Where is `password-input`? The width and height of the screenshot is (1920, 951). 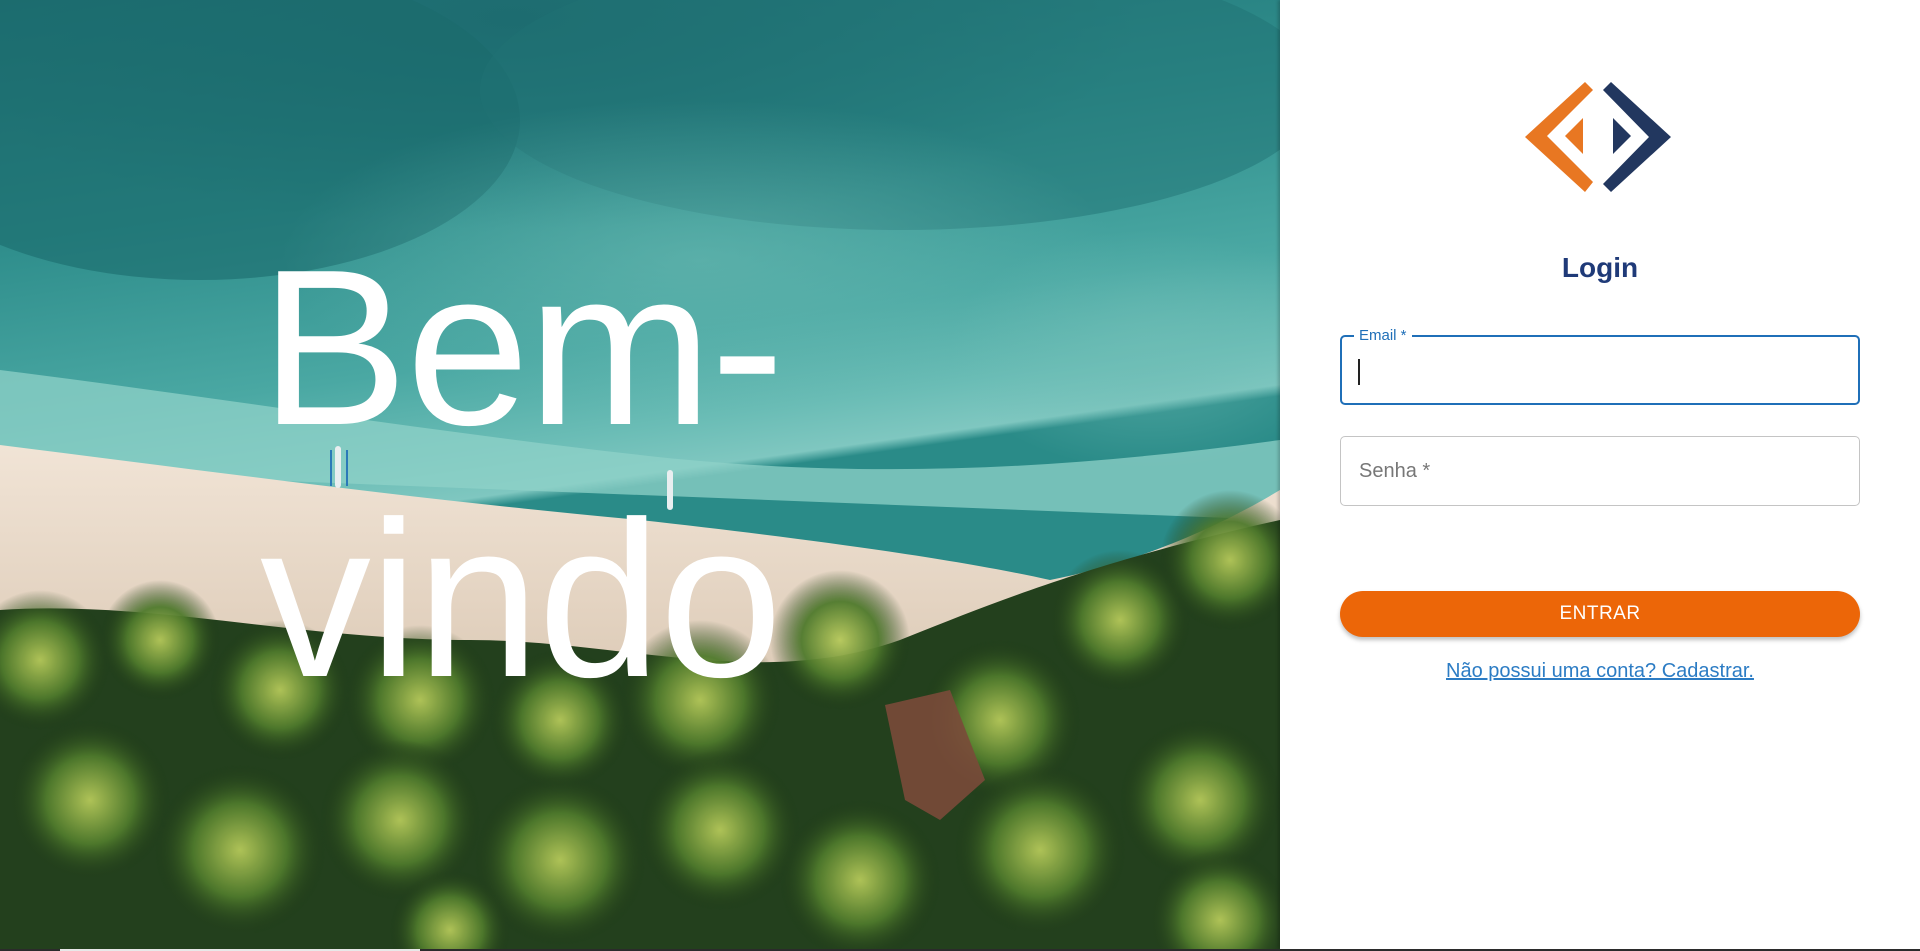
password-input is located at coordinates (1599, 471).